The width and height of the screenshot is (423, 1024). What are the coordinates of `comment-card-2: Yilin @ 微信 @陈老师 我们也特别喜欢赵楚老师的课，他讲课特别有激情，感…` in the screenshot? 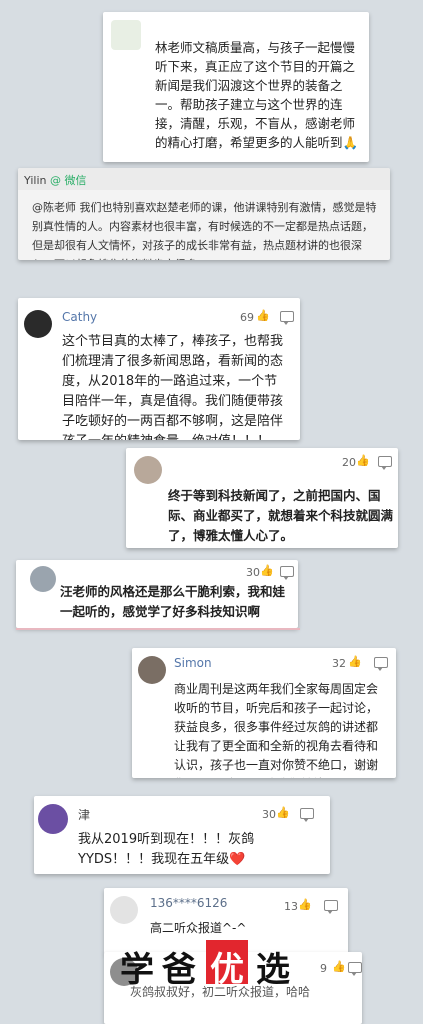 It's located at (204, 214).